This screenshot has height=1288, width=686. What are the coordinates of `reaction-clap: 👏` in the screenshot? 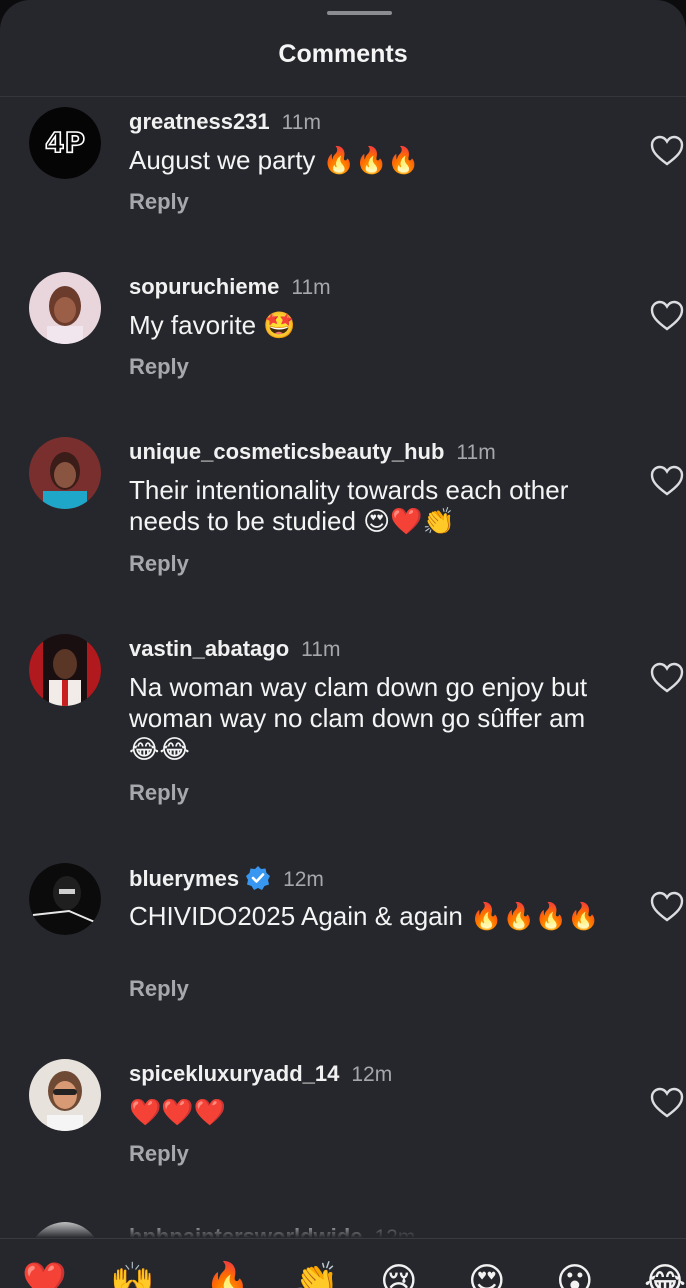 It's located at (316, 1274).